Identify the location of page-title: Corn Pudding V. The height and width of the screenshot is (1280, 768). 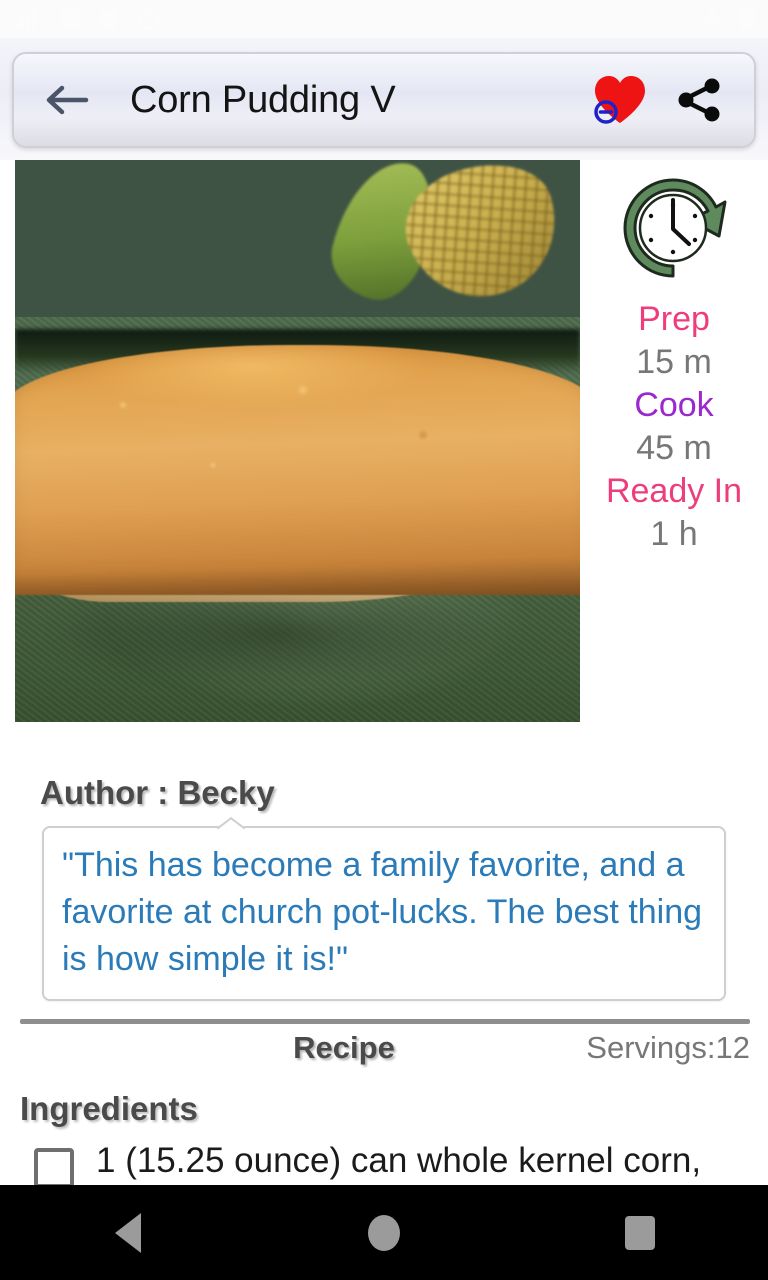
(263, 99).